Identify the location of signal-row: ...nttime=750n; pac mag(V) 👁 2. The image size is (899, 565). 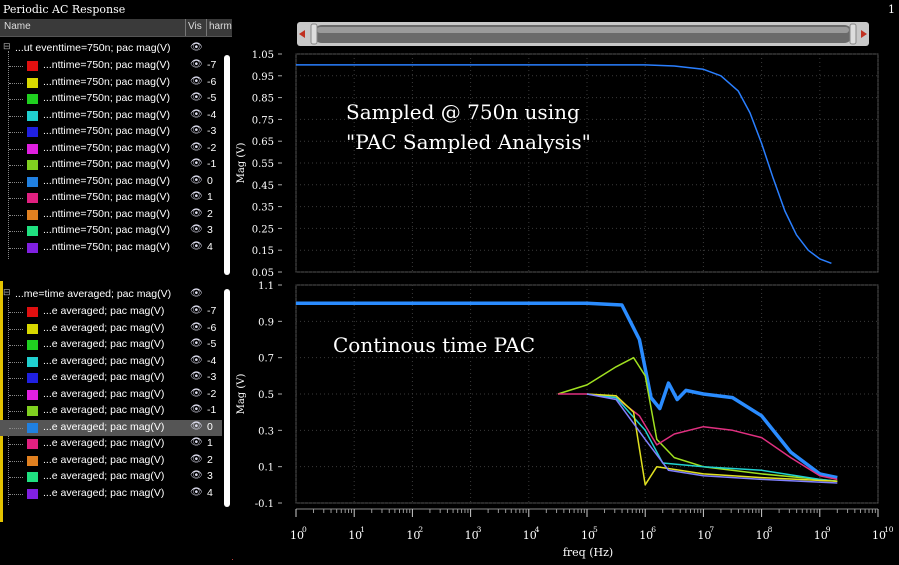
(111, 215).